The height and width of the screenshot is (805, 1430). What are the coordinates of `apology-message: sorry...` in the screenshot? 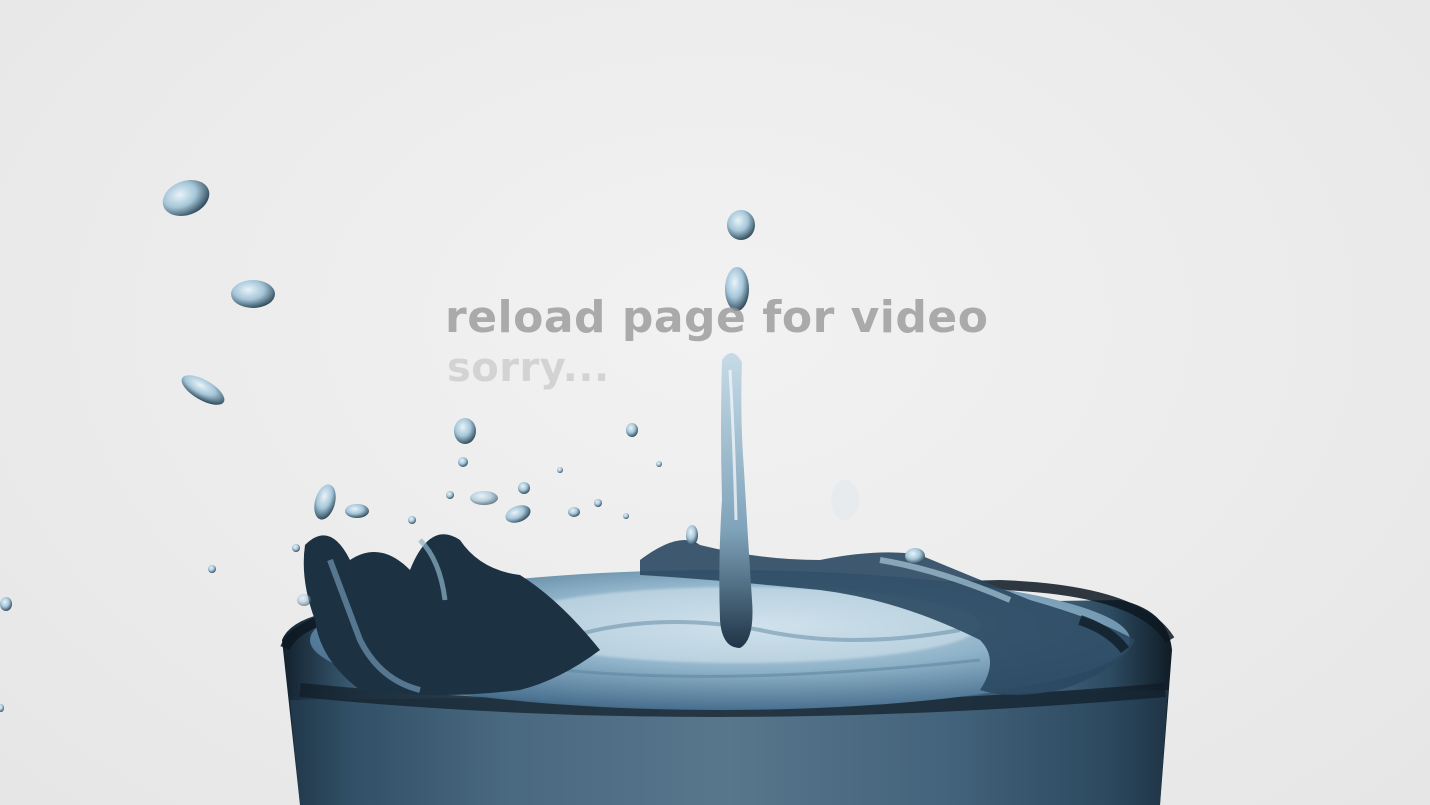 It's located at (528, 368).